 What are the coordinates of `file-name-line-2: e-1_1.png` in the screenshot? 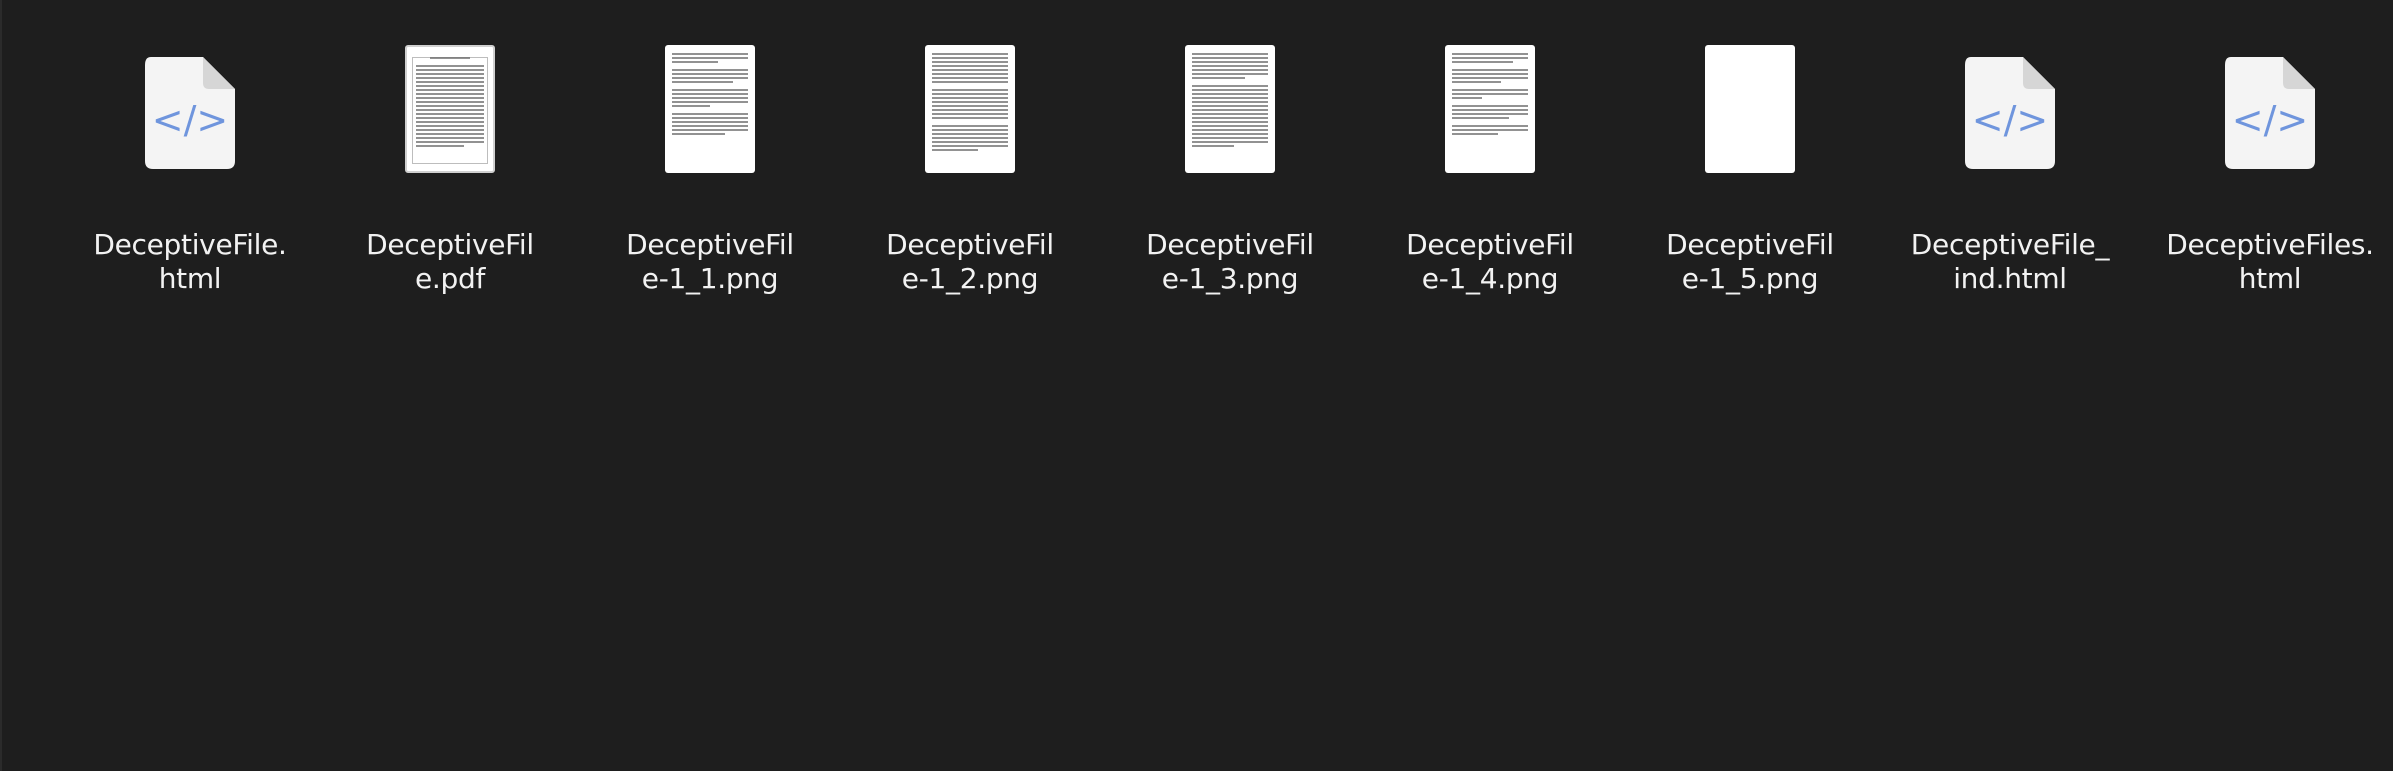 It's located at (710, 278).